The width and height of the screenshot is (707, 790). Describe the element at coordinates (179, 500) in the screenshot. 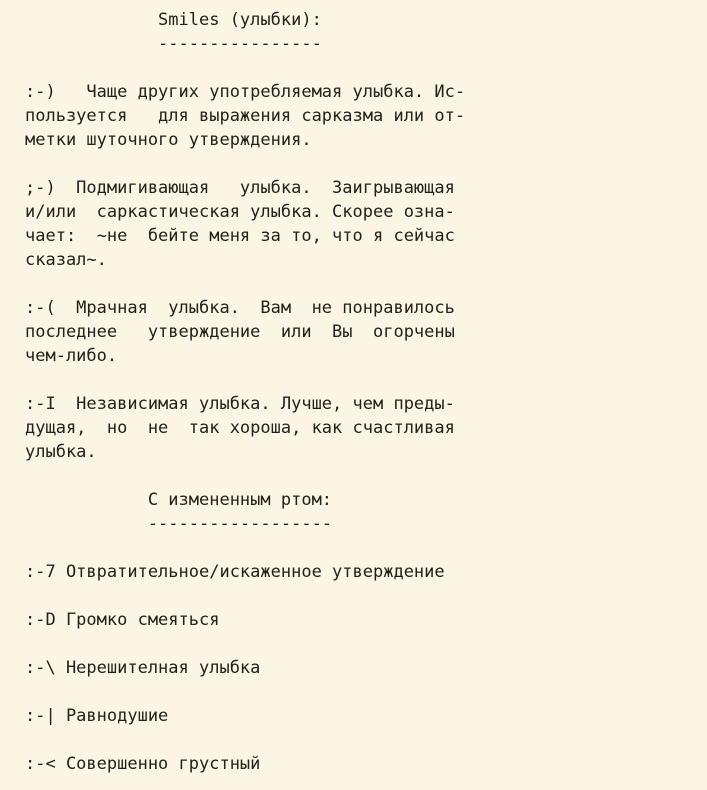

I see `section-heading-changed-mouth: С измененным ртом:` at that location.